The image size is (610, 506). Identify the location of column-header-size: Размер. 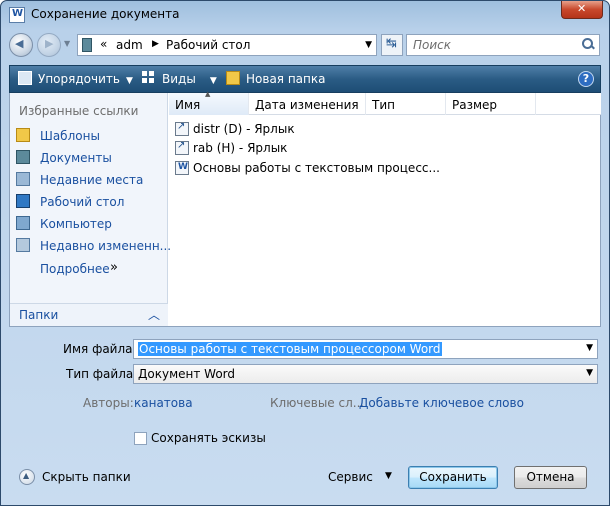
(491, 104).